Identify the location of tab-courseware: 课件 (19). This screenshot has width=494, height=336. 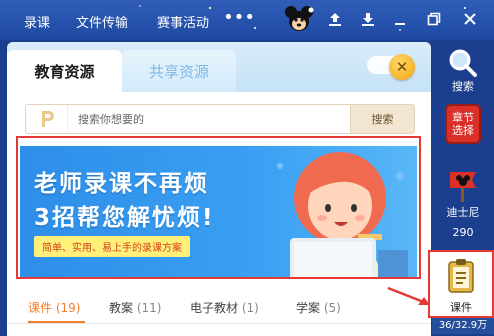
(54, 307).